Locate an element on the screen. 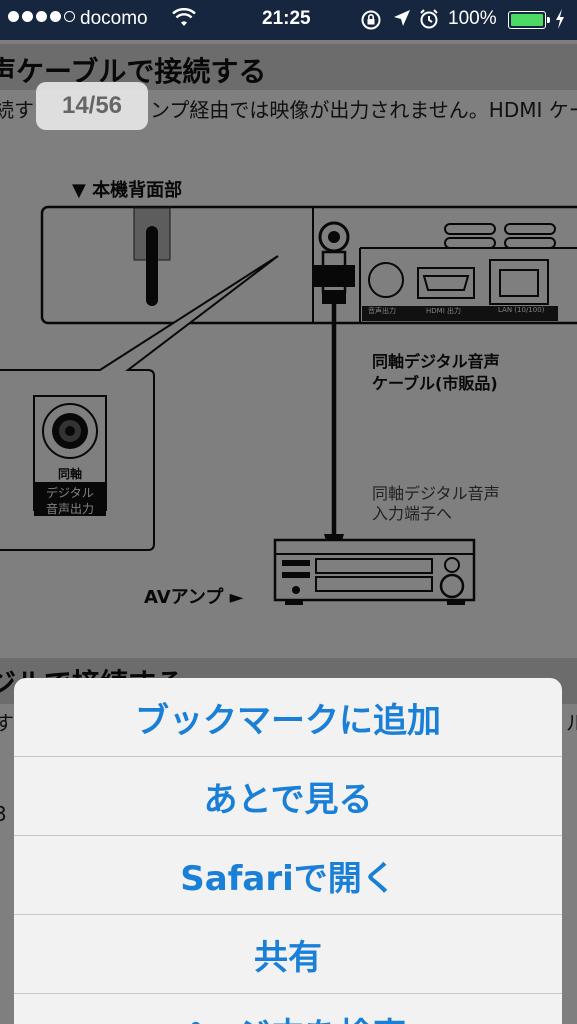 This screenshot has height=1024, width=577. clock: 21:25 is located at coordinates (286, 18).